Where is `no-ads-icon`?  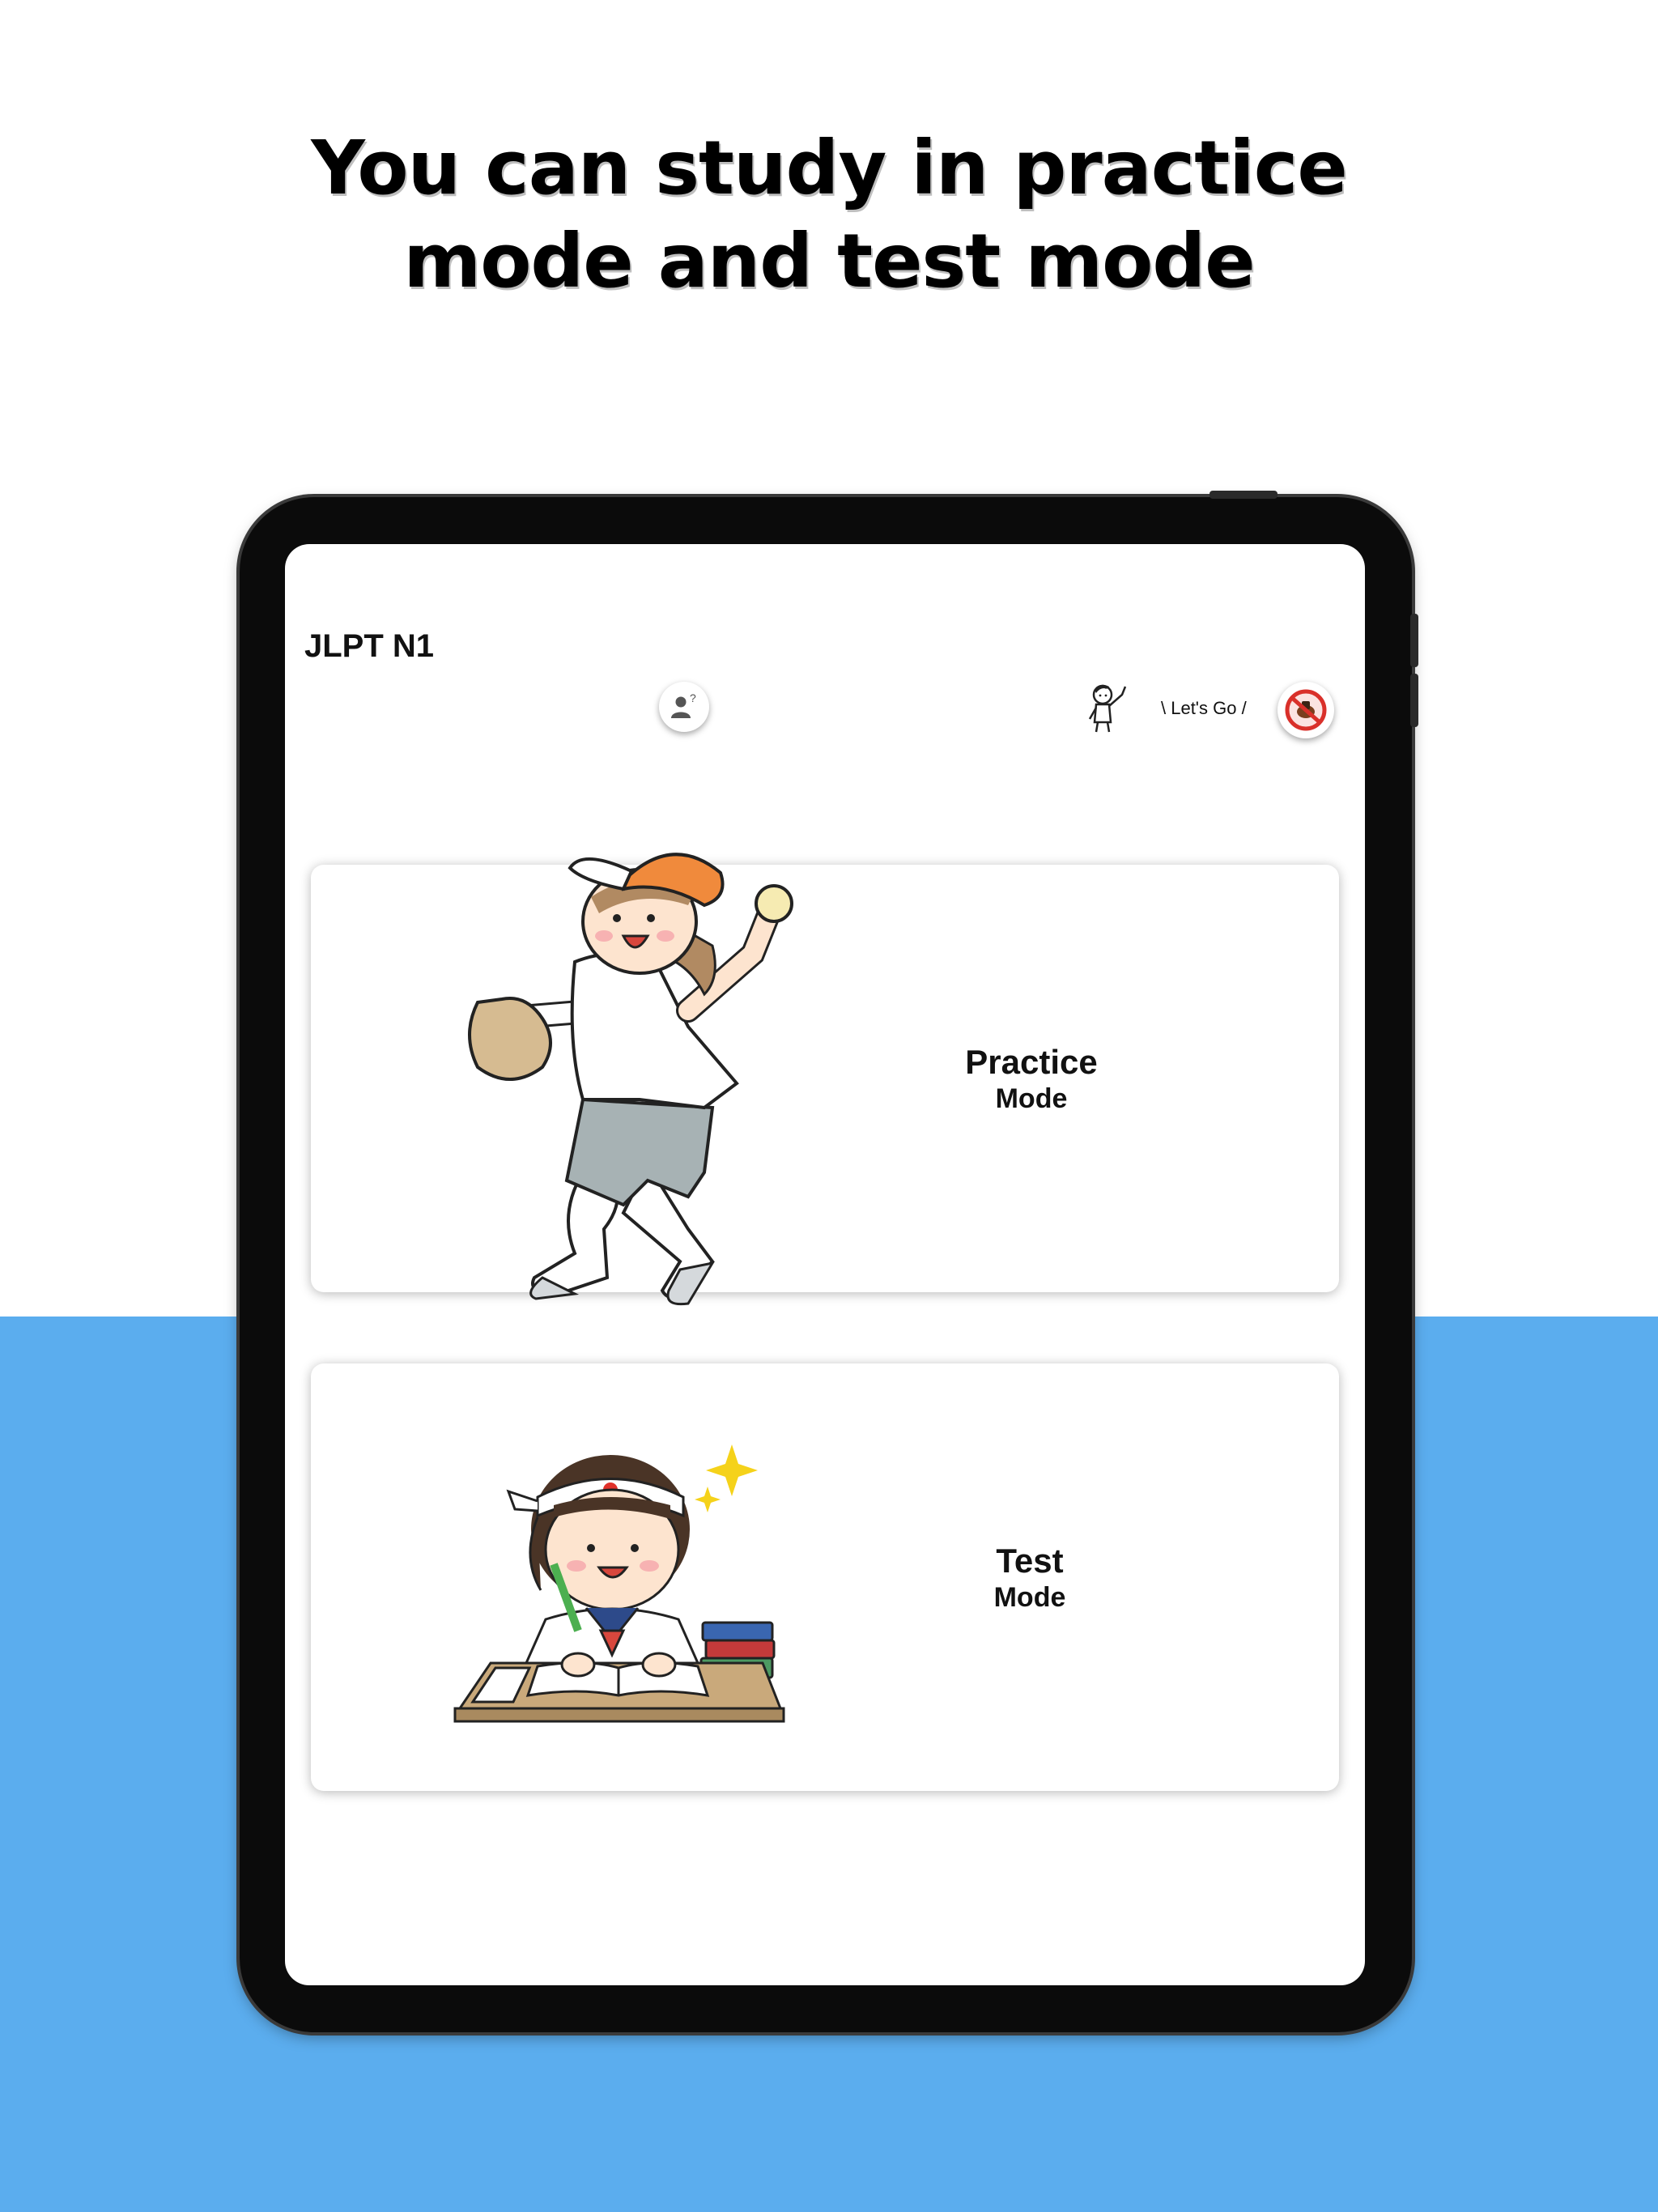
no-ads-icon is located at coordinates (1306, 710).